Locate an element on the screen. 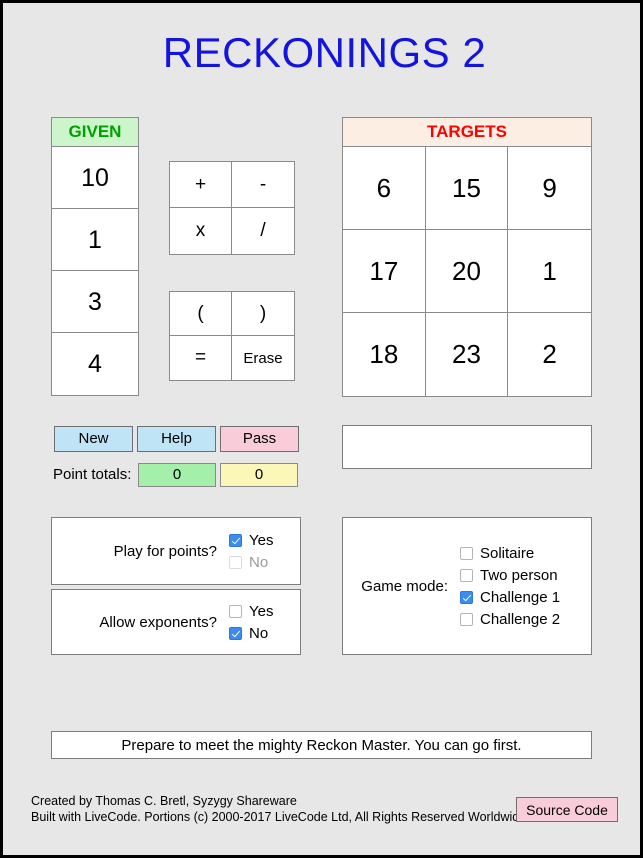 This screenshot has width=643, height=858. page-title: RECKONINGS 2 is located at coordinates (324, 52).